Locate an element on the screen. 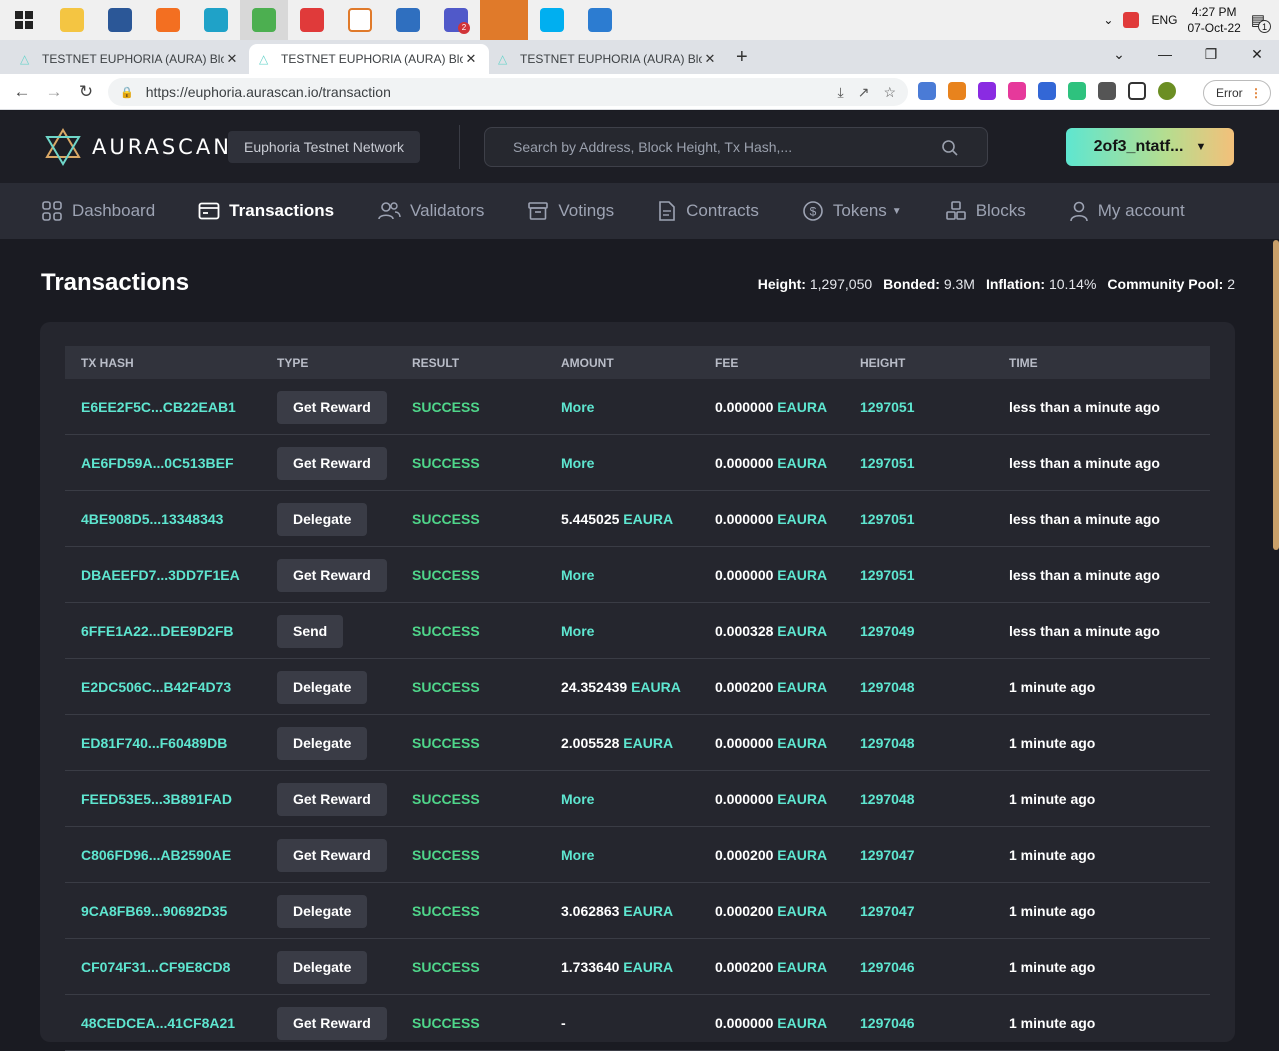 This screenshot has height=1051, width=1279. profile-error-button: Error ⋮ is located at coordinates (1237, 93).